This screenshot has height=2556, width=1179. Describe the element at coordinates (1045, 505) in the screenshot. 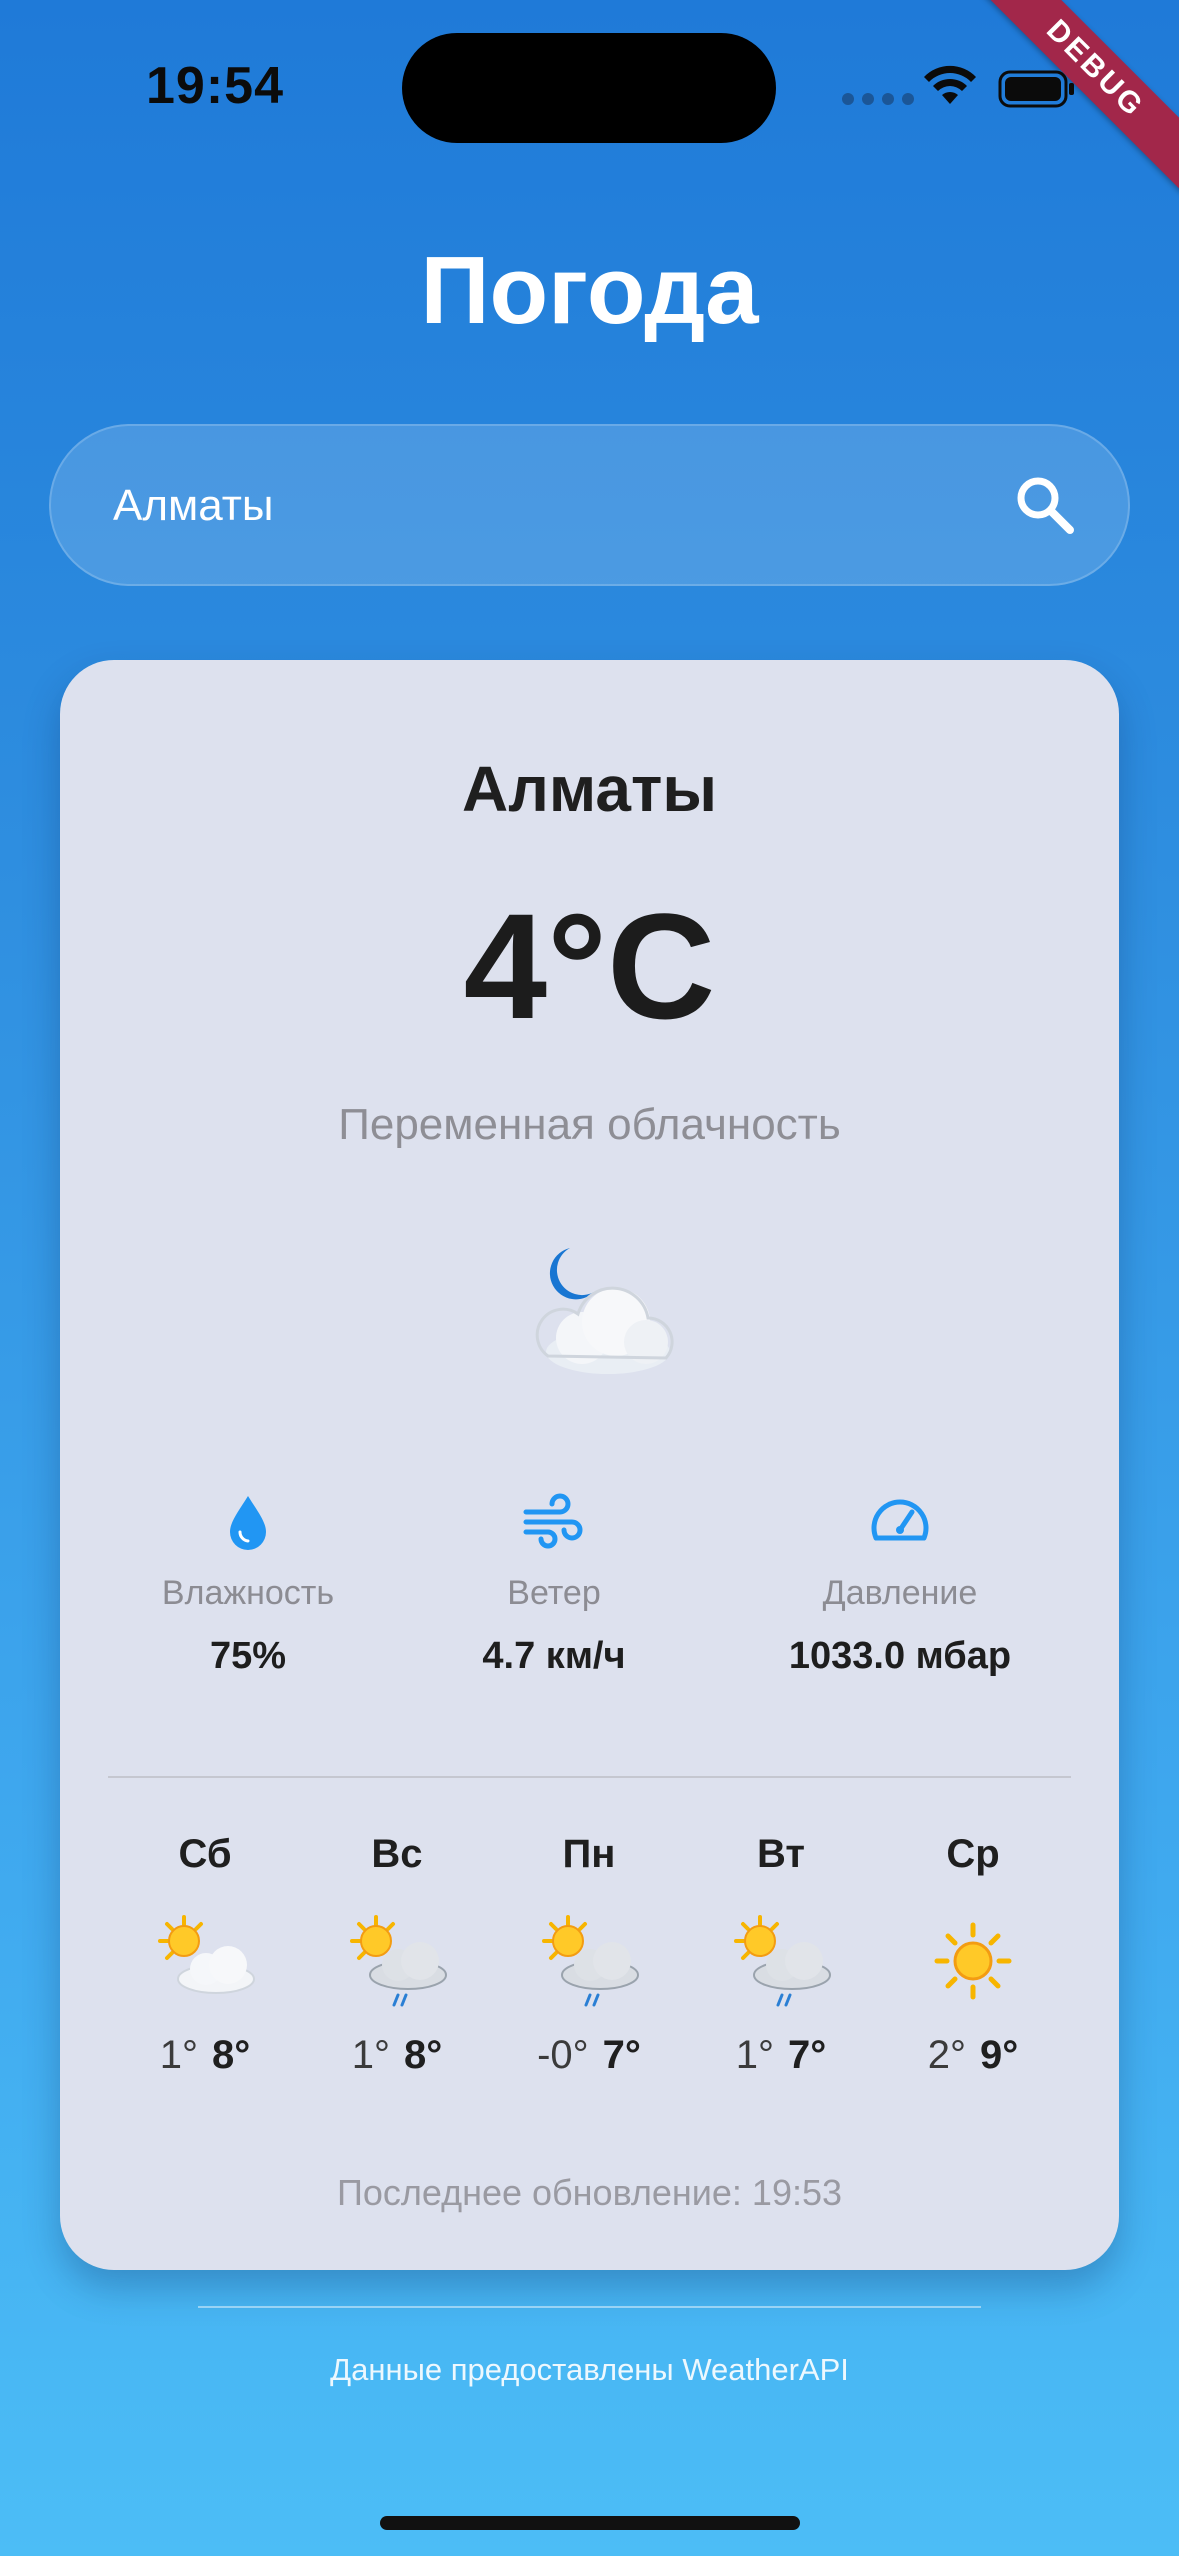

I see `search-icon` at that location.